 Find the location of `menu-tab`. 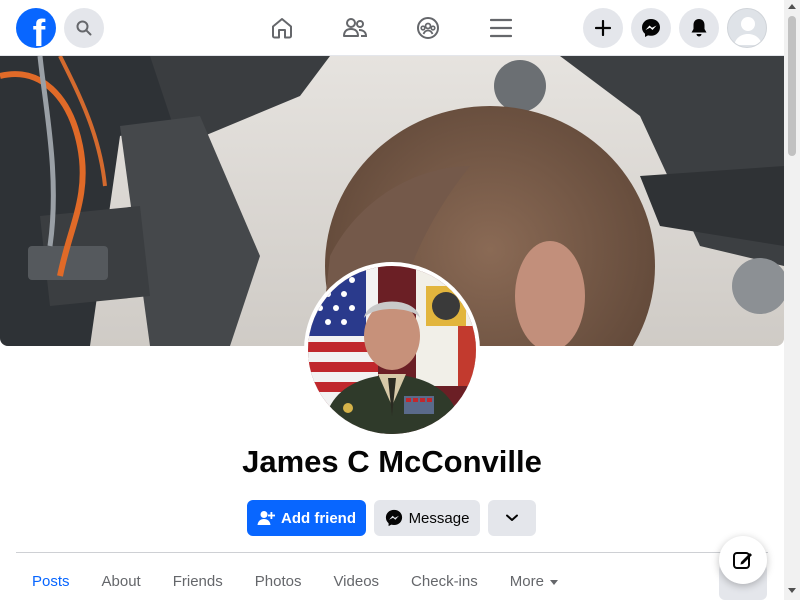

menu-tab is located at coordinates (501, 28).